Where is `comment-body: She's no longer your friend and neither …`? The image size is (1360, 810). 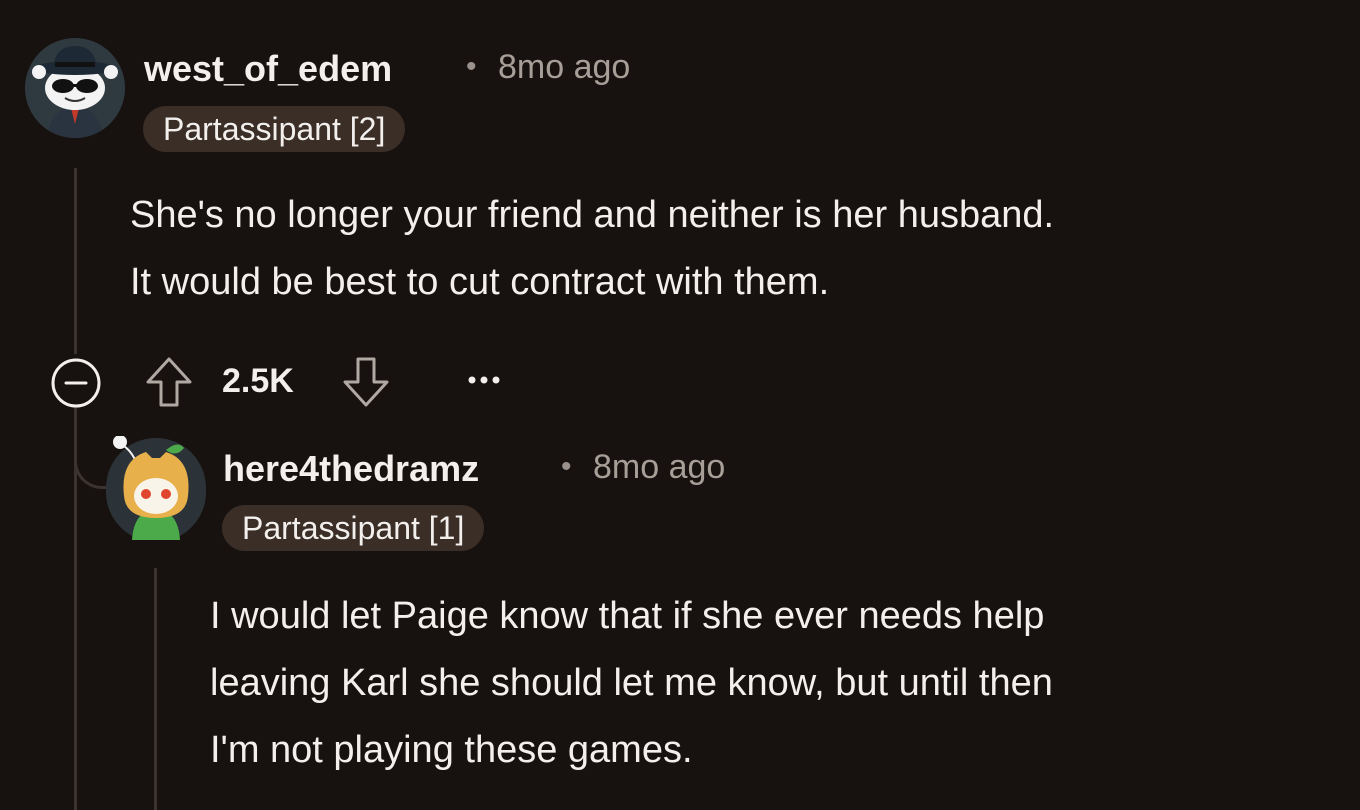 comment-body: She's no longer your friend and neither … is located at coordinates (592, 249).